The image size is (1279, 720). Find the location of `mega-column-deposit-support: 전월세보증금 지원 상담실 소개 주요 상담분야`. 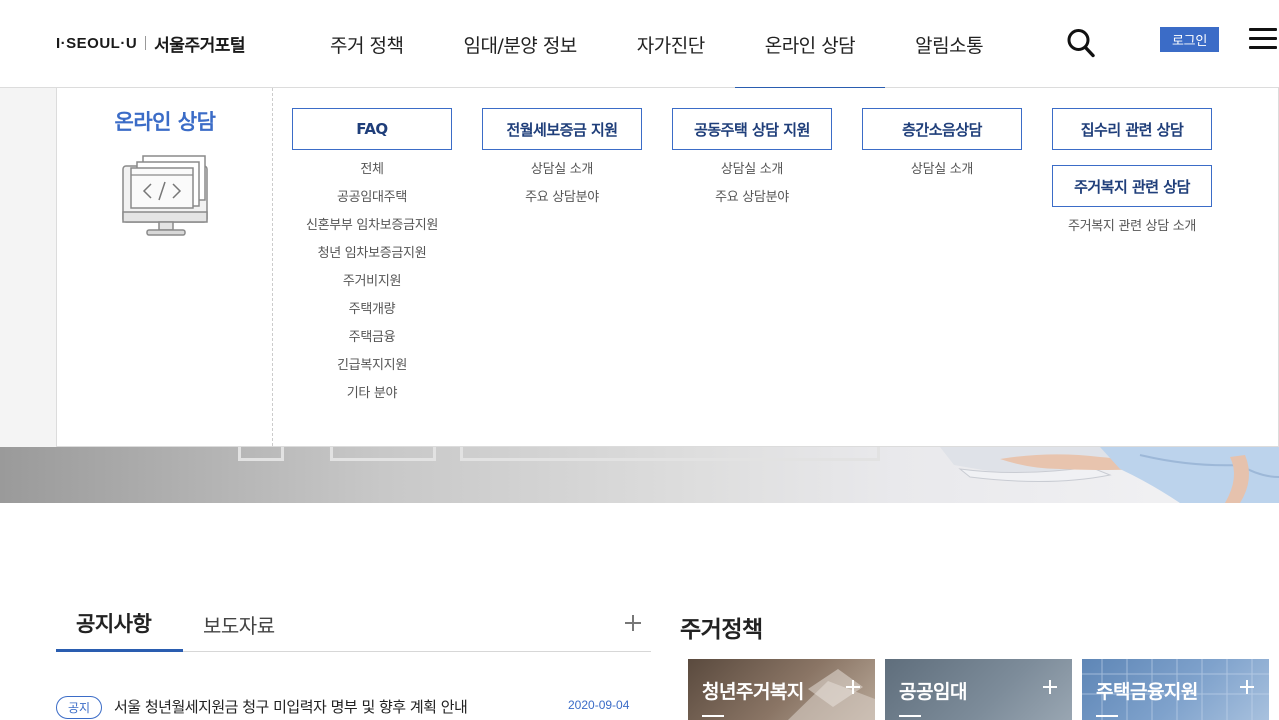

mega-column-deposit-support: 전월세보증금 지원 상담실 소개 주요 상담분야 is located at coordinates (562, 162).